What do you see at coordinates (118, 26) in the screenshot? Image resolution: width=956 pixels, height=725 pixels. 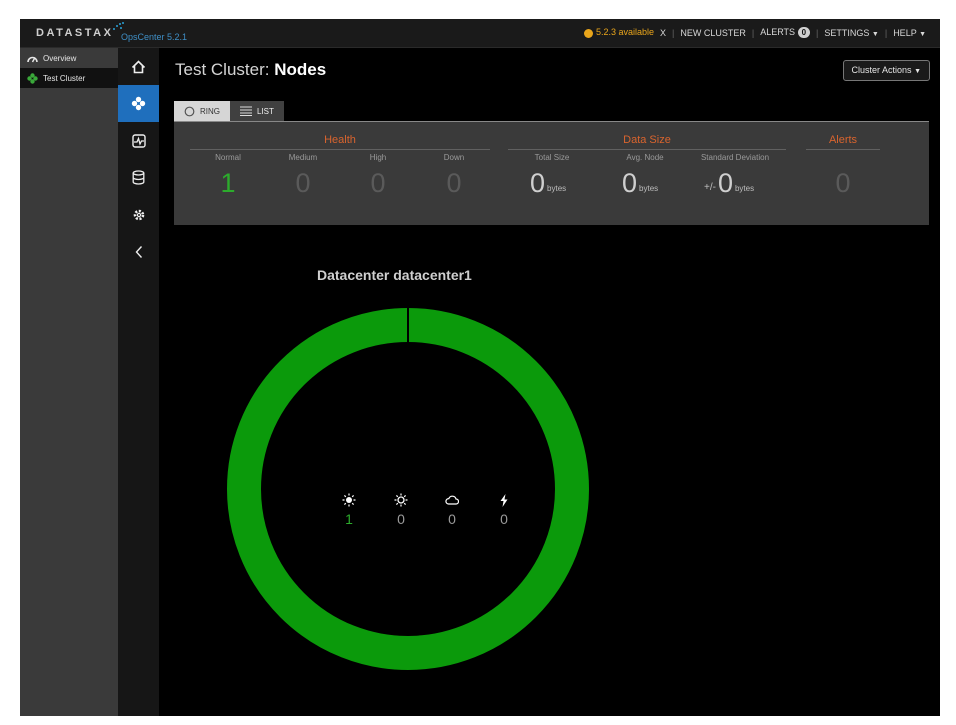 I see `logo-dots-icon` at bounding box center [118, 26].